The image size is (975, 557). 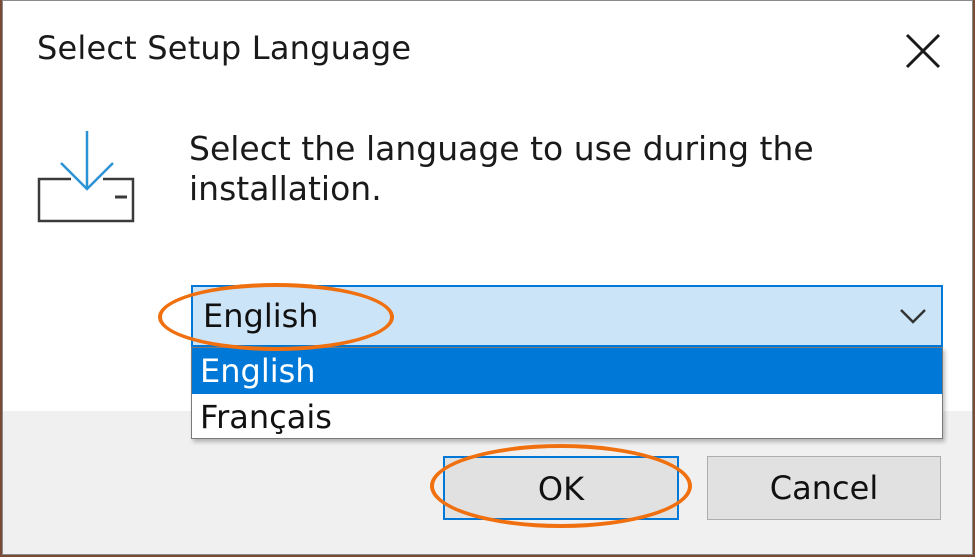 What do you see at coordinates (261, 316) in the screenshot?
I see `language-select-value: English` at bounding box center [261, 316].